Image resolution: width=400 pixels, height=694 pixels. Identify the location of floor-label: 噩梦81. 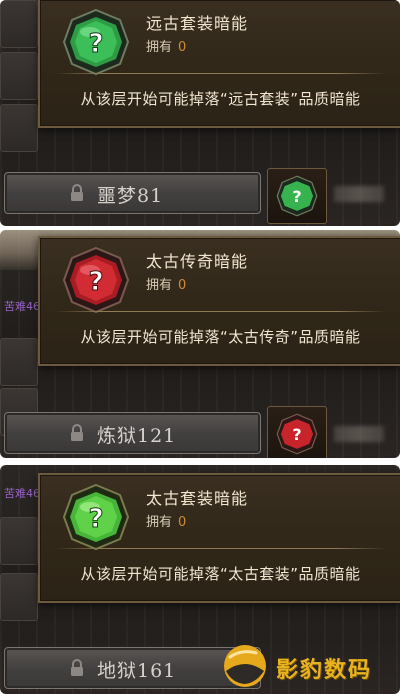
(130, 196).